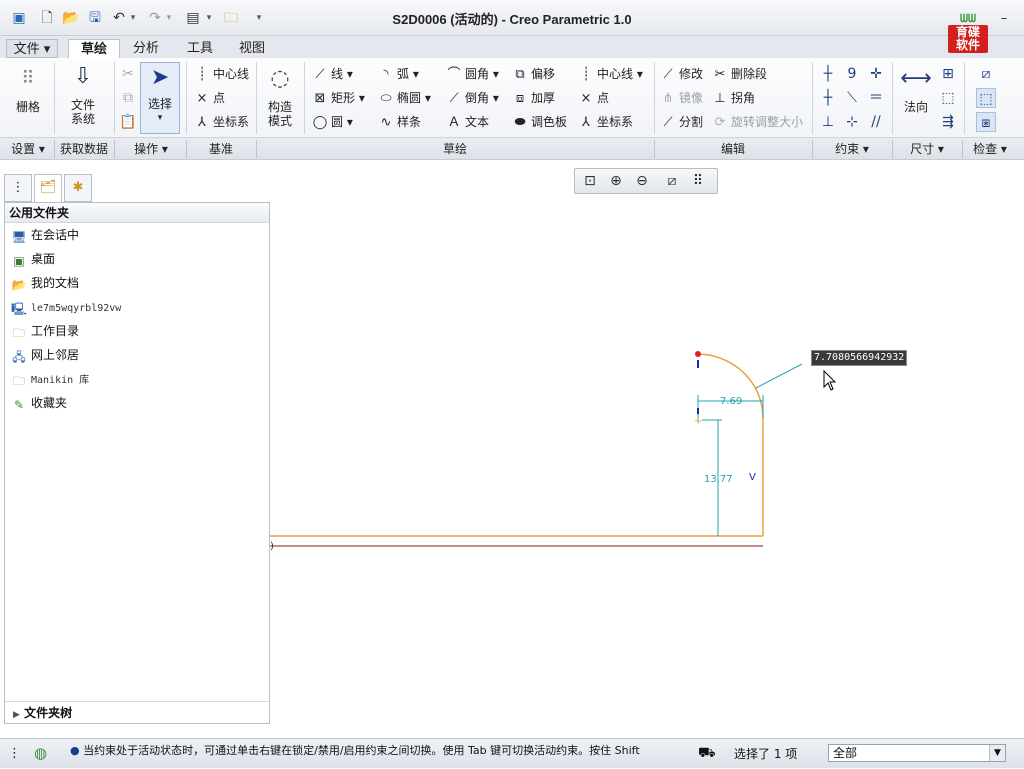  I want to click on tangent-constraint-icon: 9, so click(852, 74).